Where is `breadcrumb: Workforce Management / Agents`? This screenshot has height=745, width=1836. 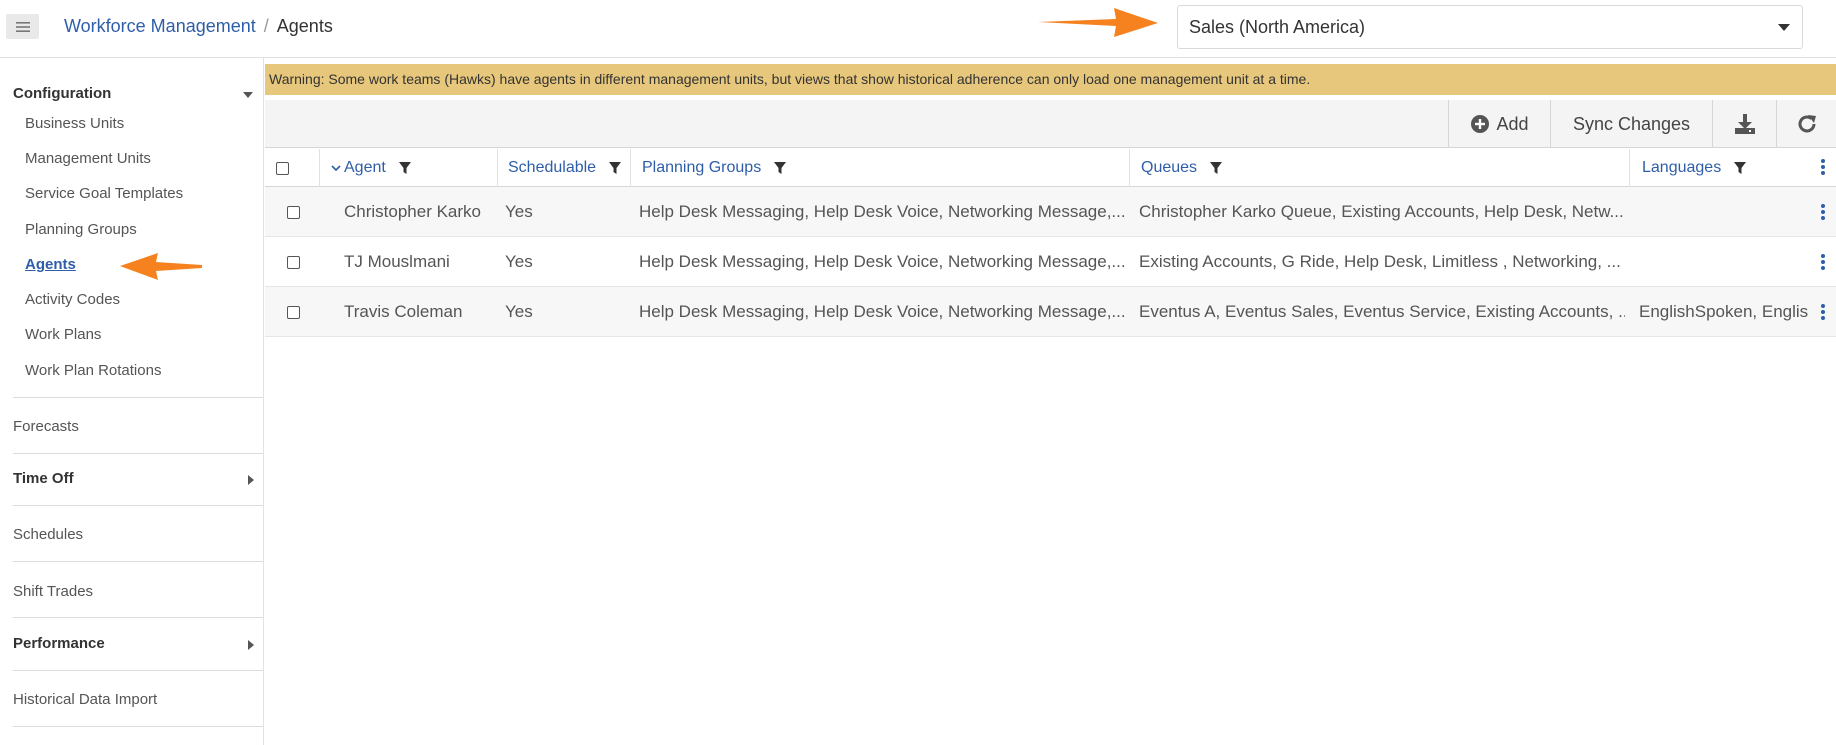
breadcrumb: Workforce Management / Agents is located at coordinates (198, 26).